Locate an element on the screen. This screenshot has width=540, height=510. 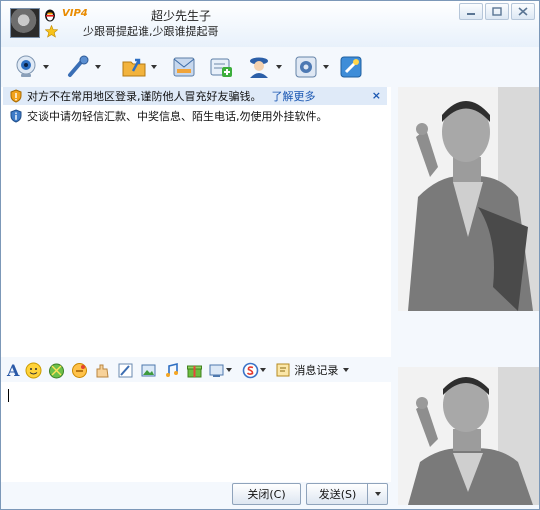
gift-icon is located at coordinates (194, 371).